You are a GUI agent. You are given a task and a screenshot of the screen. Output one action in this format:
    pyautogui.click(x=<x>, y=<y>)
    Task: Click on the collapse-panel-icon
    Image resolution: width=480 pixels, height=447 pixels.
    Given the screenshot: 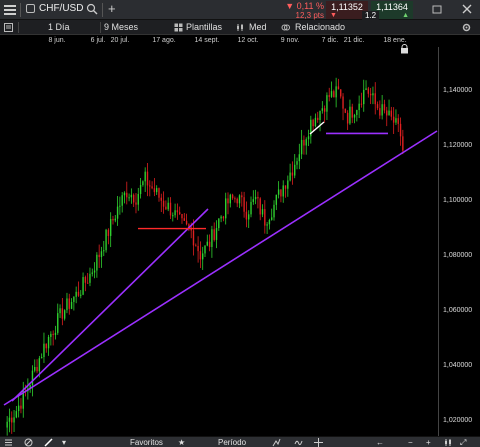 What is the action you would take?
    pyautogui.click(x=8, y=27)
    